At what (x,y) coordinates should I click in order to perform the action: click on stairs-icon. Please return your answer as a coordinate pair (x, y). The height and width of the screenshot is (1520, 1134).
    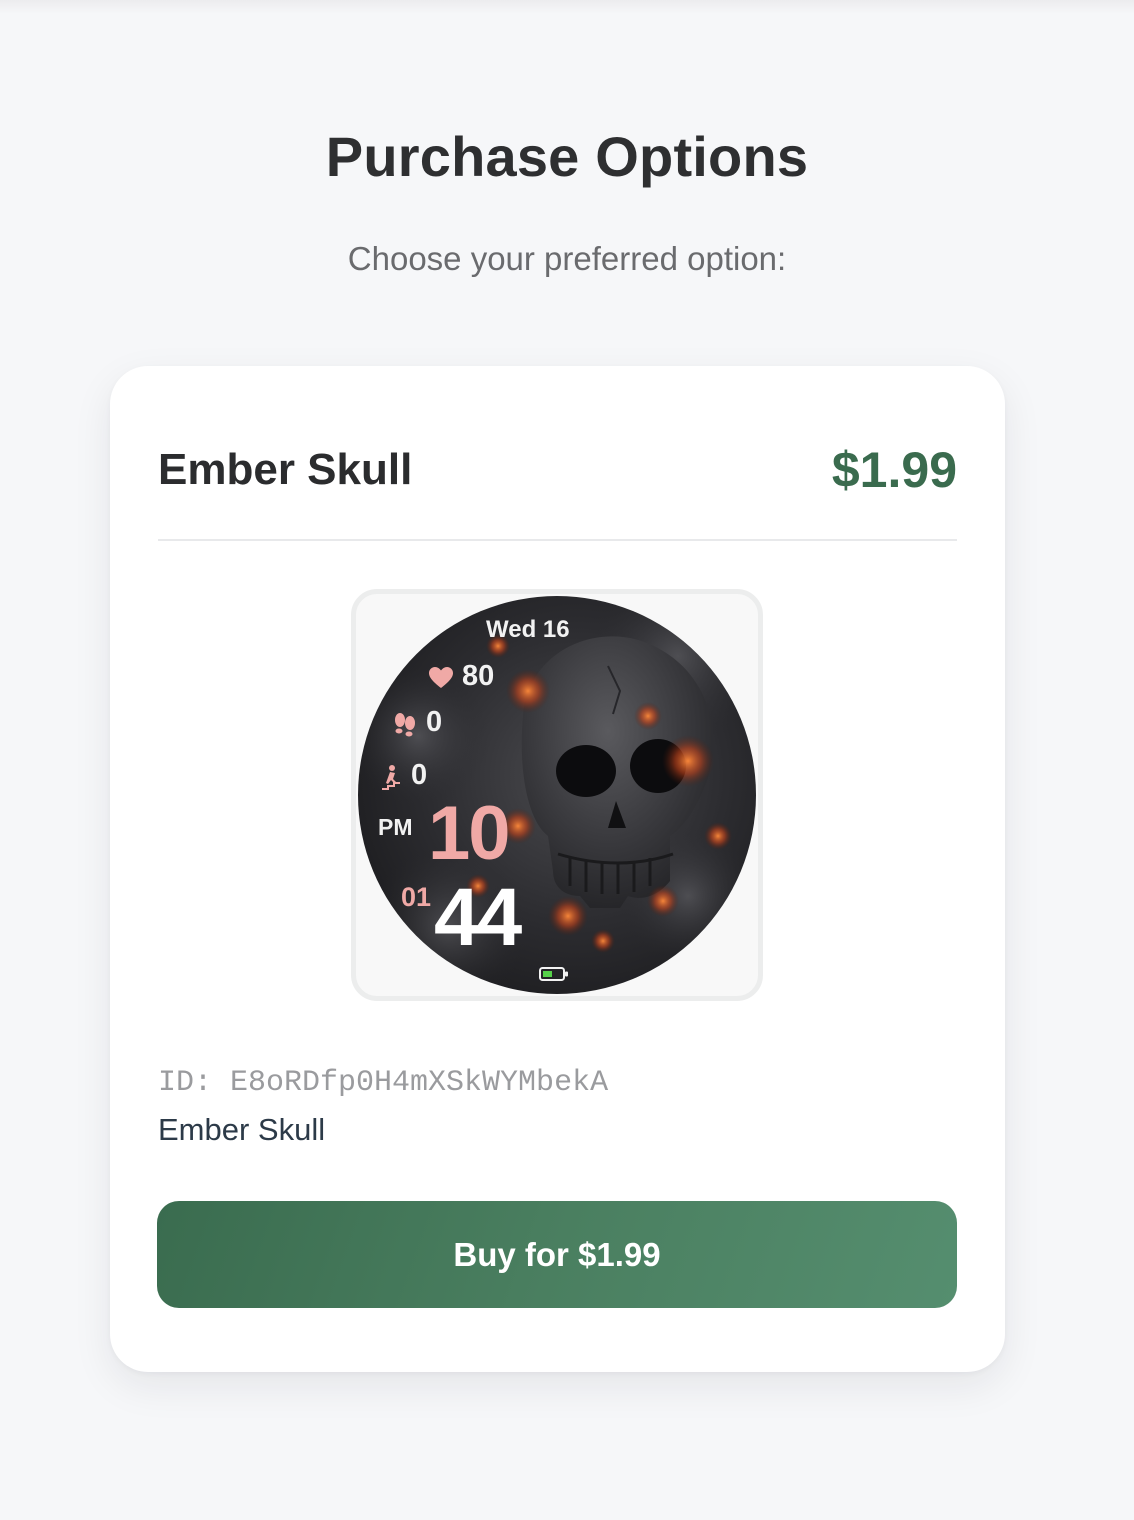
    Looking at the image, I should click on (391, 777).